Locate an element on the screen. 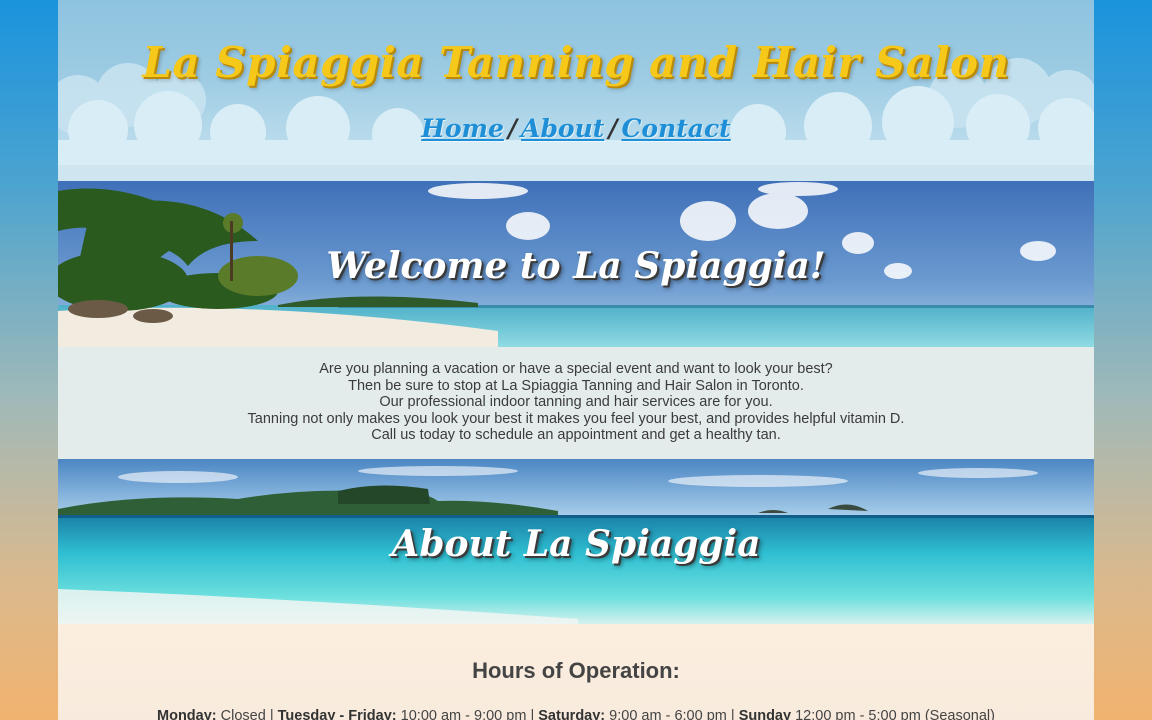 The height and width of the screenshot is (720, 1152). nav-home-link: Home is located at coordinates (462, 128).